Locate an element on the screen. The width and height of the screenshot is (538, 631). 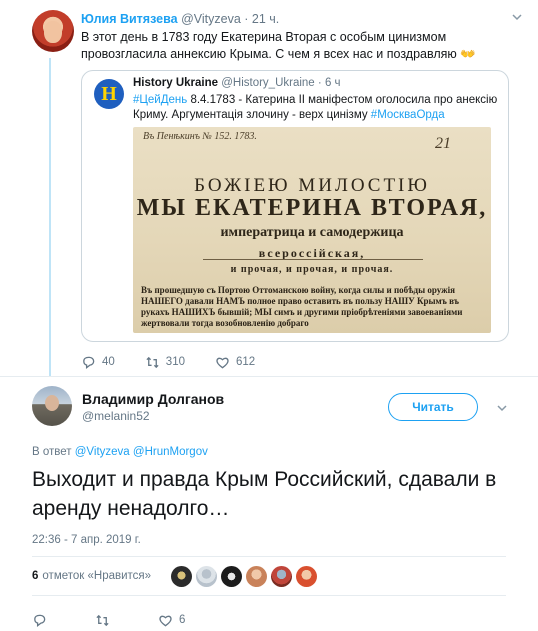
hashtag-link: #ЦейДень is located at coordinates (160, 100).